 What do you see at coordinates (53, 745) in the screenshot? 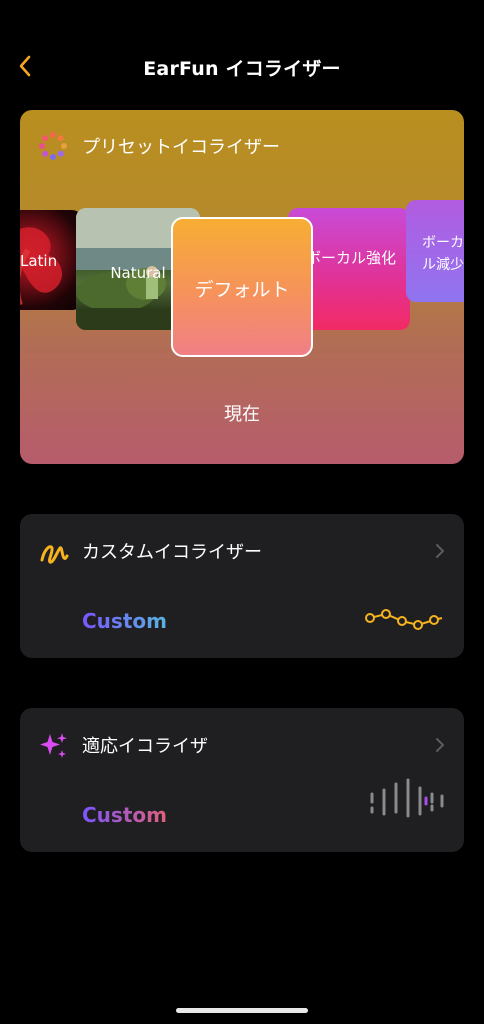
I see `sparkles-icon` at bounding box center [53, 745].